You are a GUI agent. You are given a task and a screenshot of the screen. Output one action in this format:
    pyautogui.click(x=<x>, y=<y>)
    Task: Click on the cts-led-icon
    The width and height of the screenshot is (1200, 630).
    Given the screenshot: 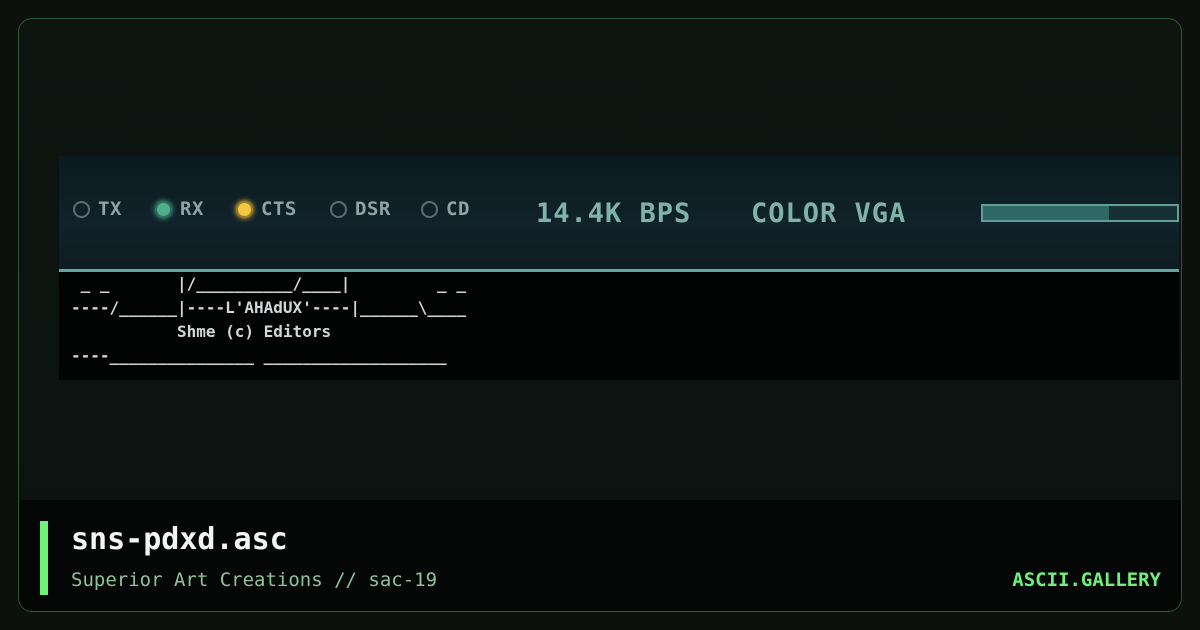 What is the action you would take?
    pyautogui.click(x=244, y=209)
    